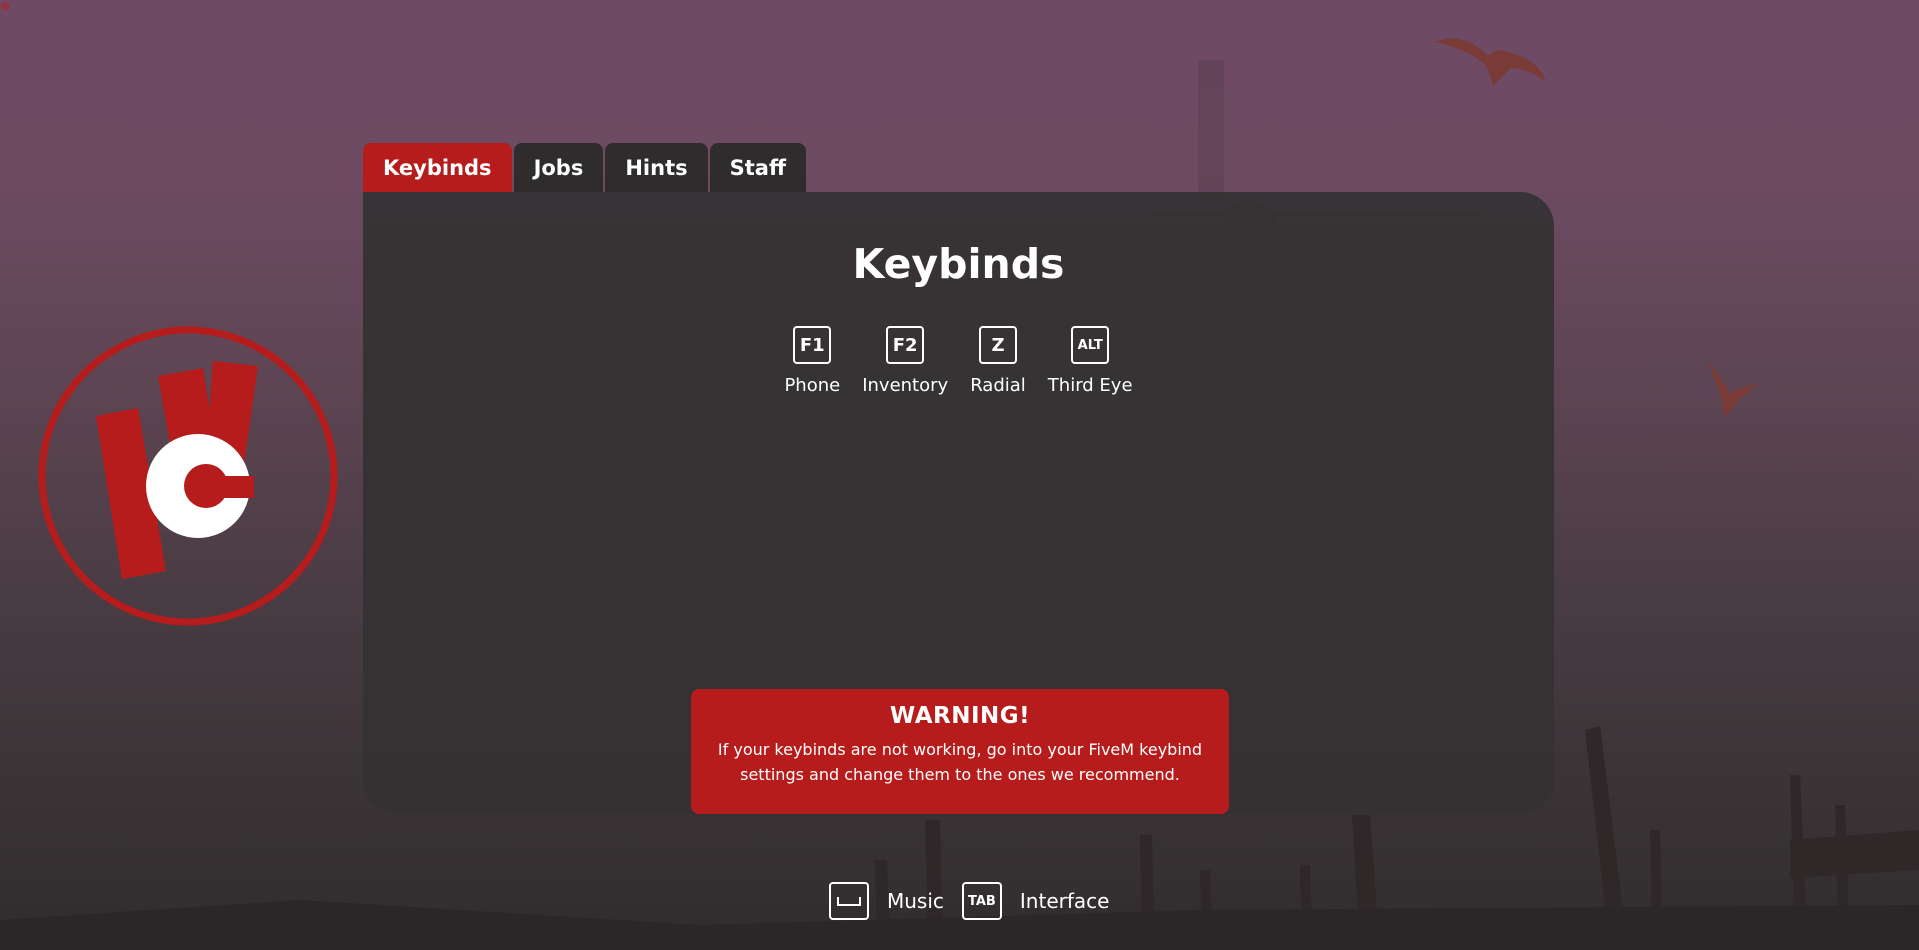 This screenshot has width=1919, height=950. I want to click on tab-staff: Staff, so click(757, 167).